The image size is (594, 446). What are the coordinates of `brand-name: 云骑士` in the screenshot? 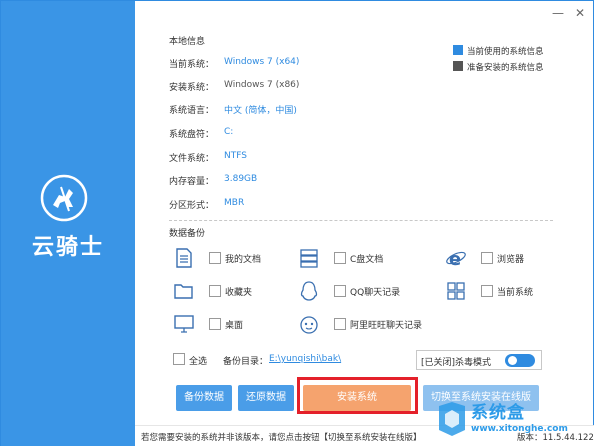 It's located at (67, 247).